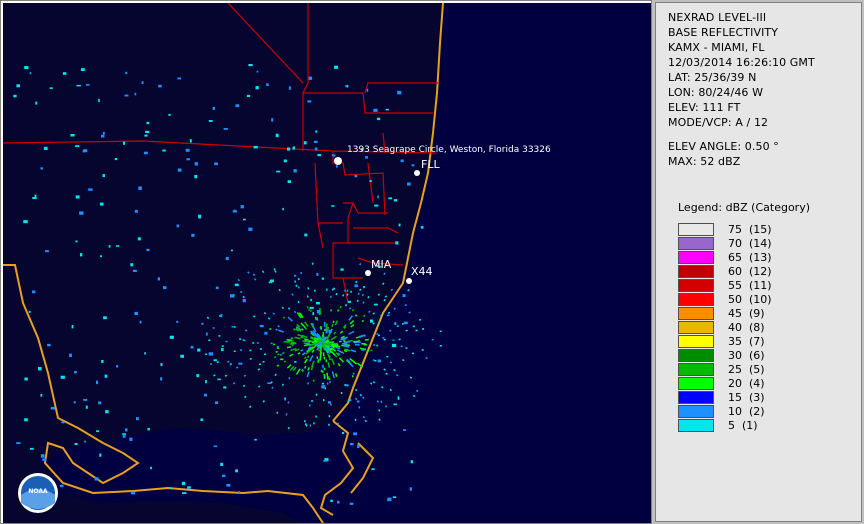  What do you see at coordinates (746, 411) in the screenshot?
I see `legend-label: 10 (2)` at bounding box center [746, 411].